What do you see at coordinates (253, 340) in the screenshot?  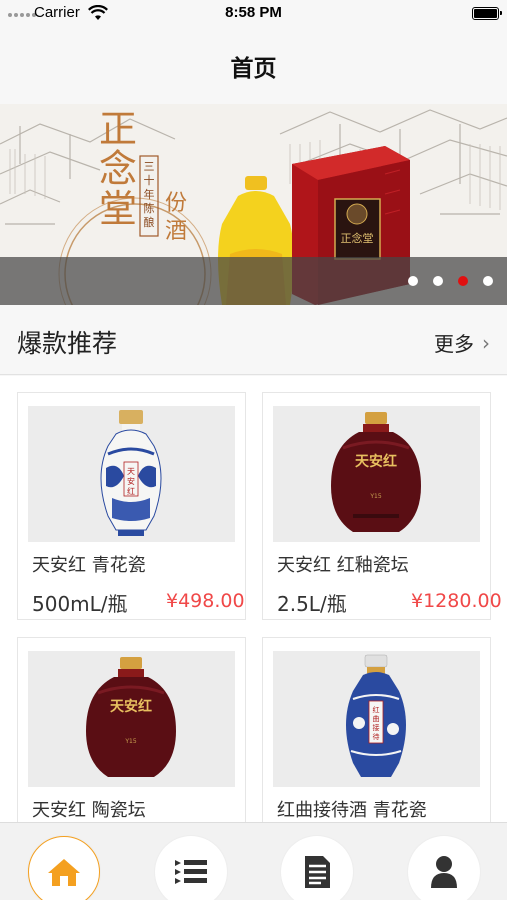 I see `section-header: 爆款推荐 更多 ›` at bounding box center [253, 340].